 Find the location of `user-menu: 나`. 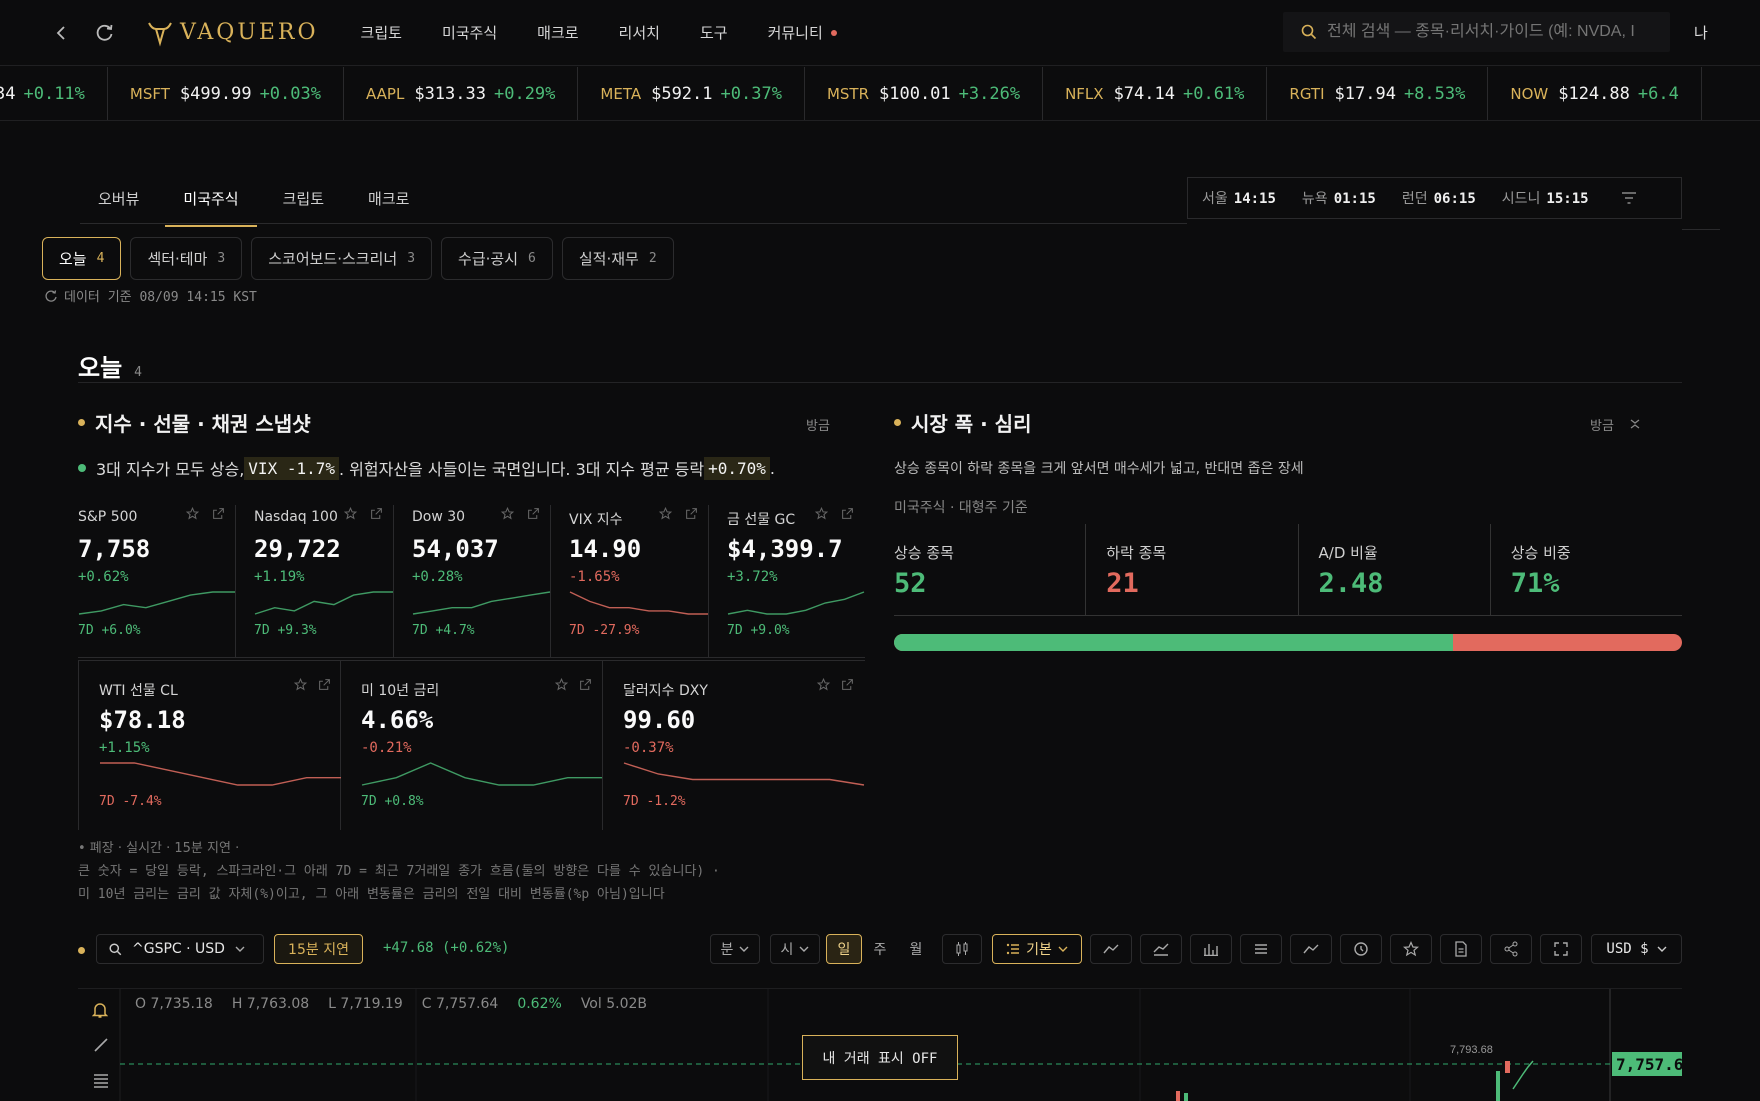

user-menu: 나 is located at coordinates (1701, 32).